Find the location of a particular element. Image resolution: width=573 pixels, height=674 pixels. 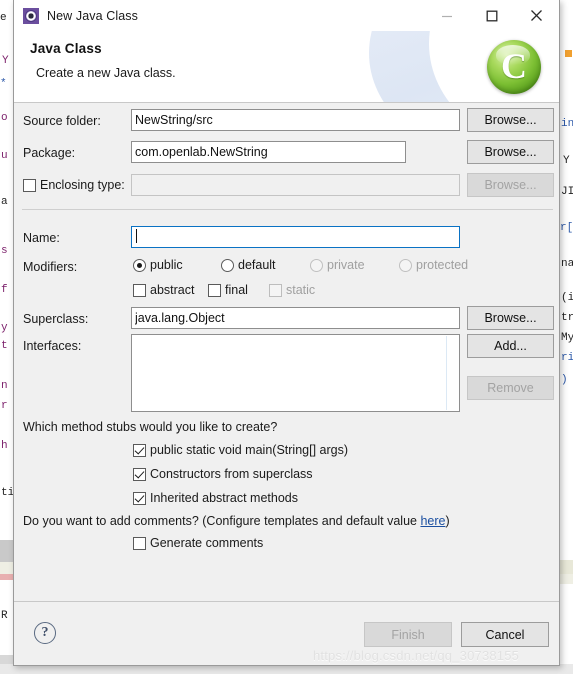

enclosing-type-checkbox-box is located at coordinates (29, 185).